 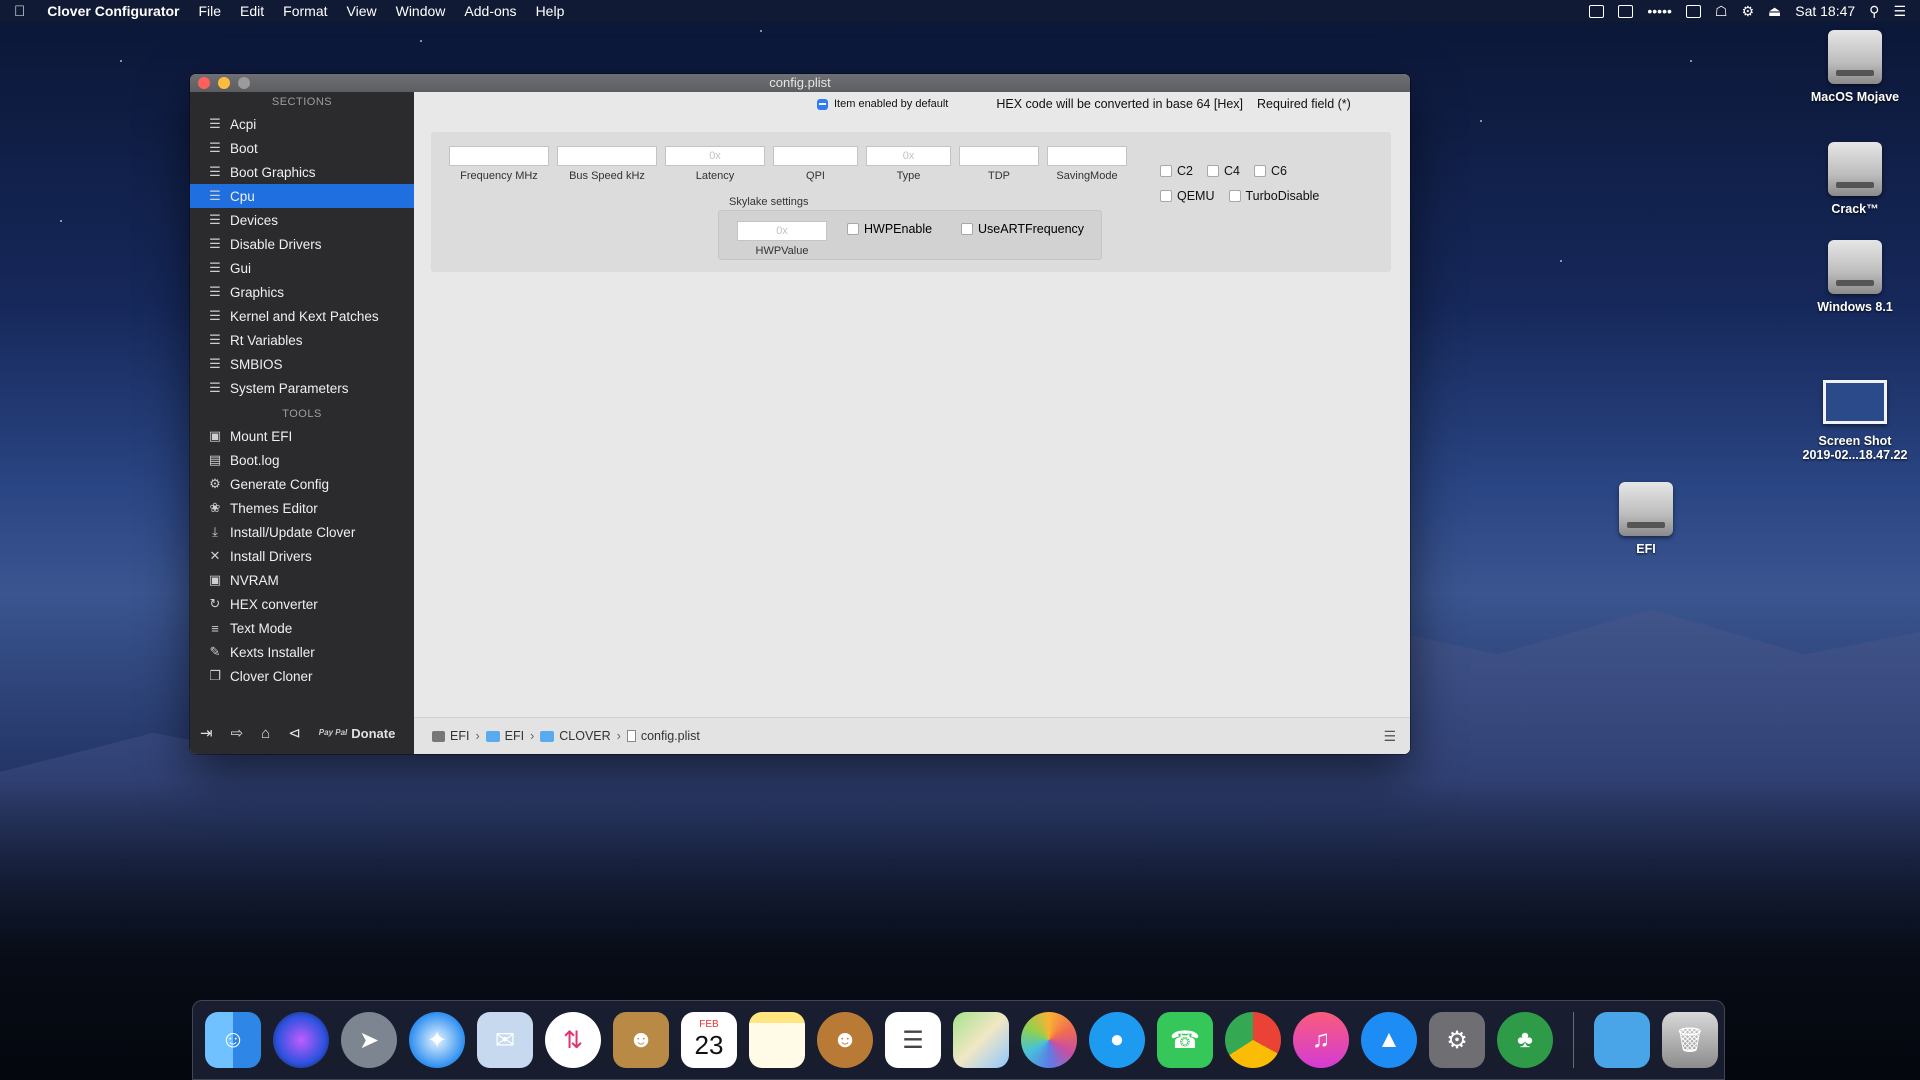 What do you see at coordinates (782, 231) in the screenshot?
I see `hwp-value-input: 0x` at bounding box center [782, 231].